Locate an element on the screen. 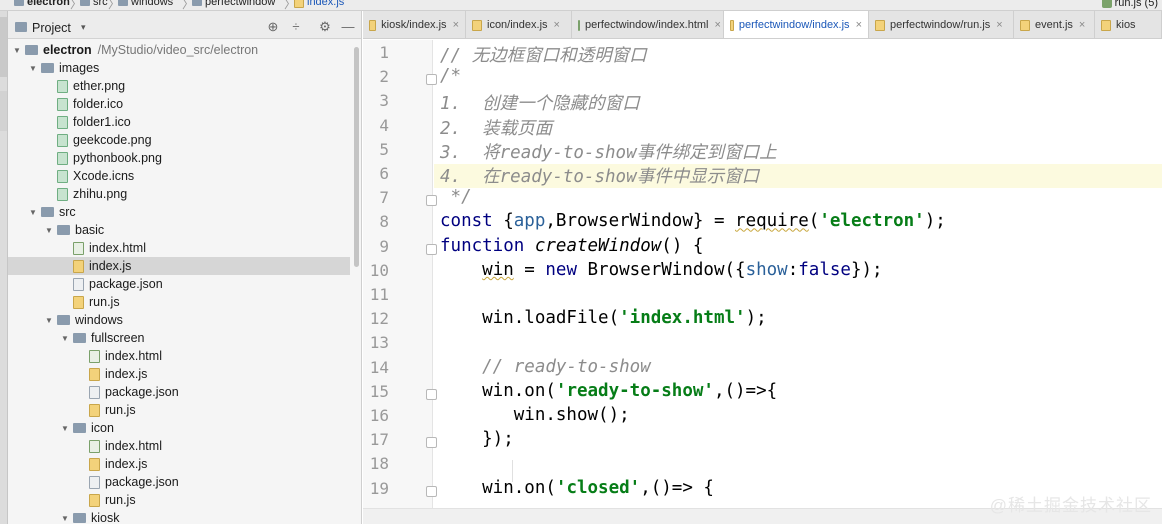 Image resolution: width=1162 pixels, height=524 pixels. code-line: // ready-to-show is located at coordinates (545, 367).